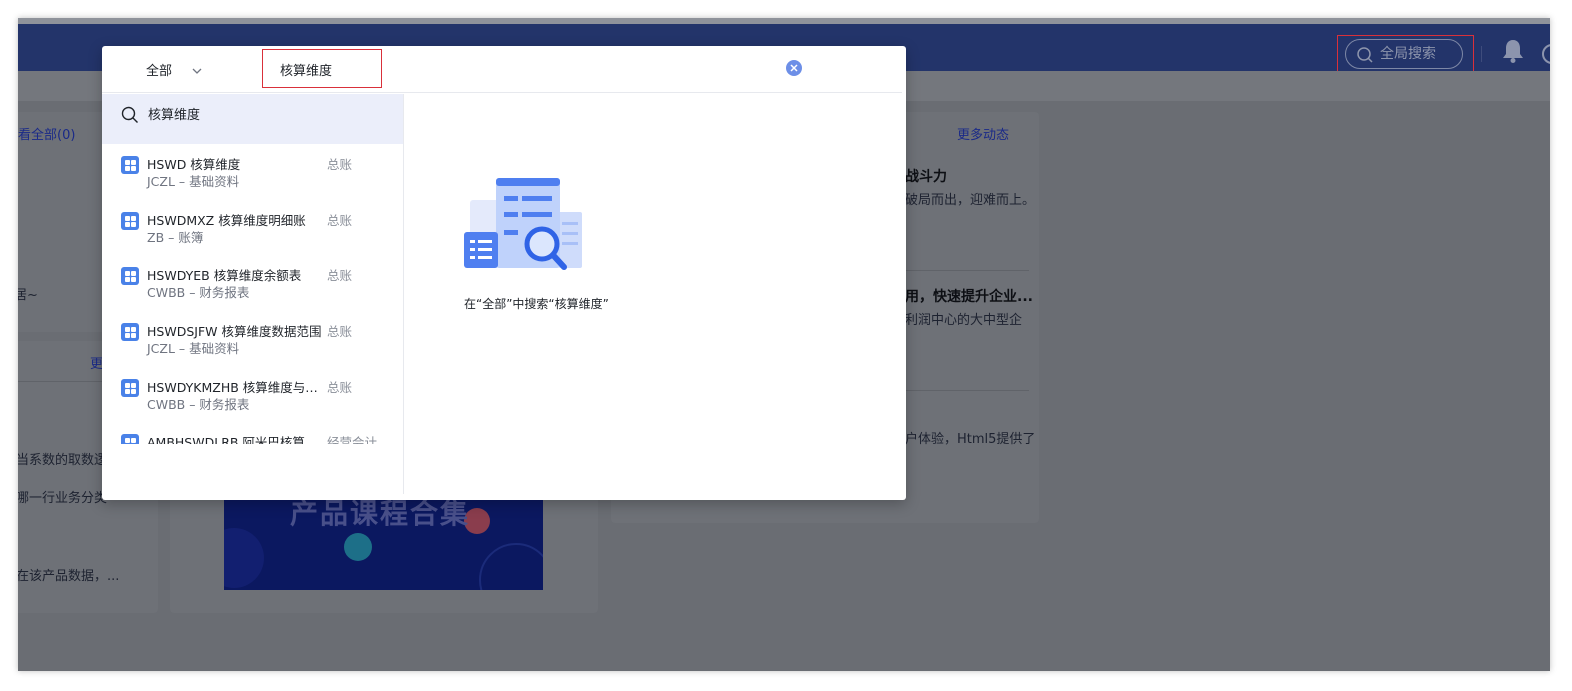  What do you see at coordinates (352, 439) in the screenshot?
I see `result-category: 经营会计` at bounding box center [352, 439].